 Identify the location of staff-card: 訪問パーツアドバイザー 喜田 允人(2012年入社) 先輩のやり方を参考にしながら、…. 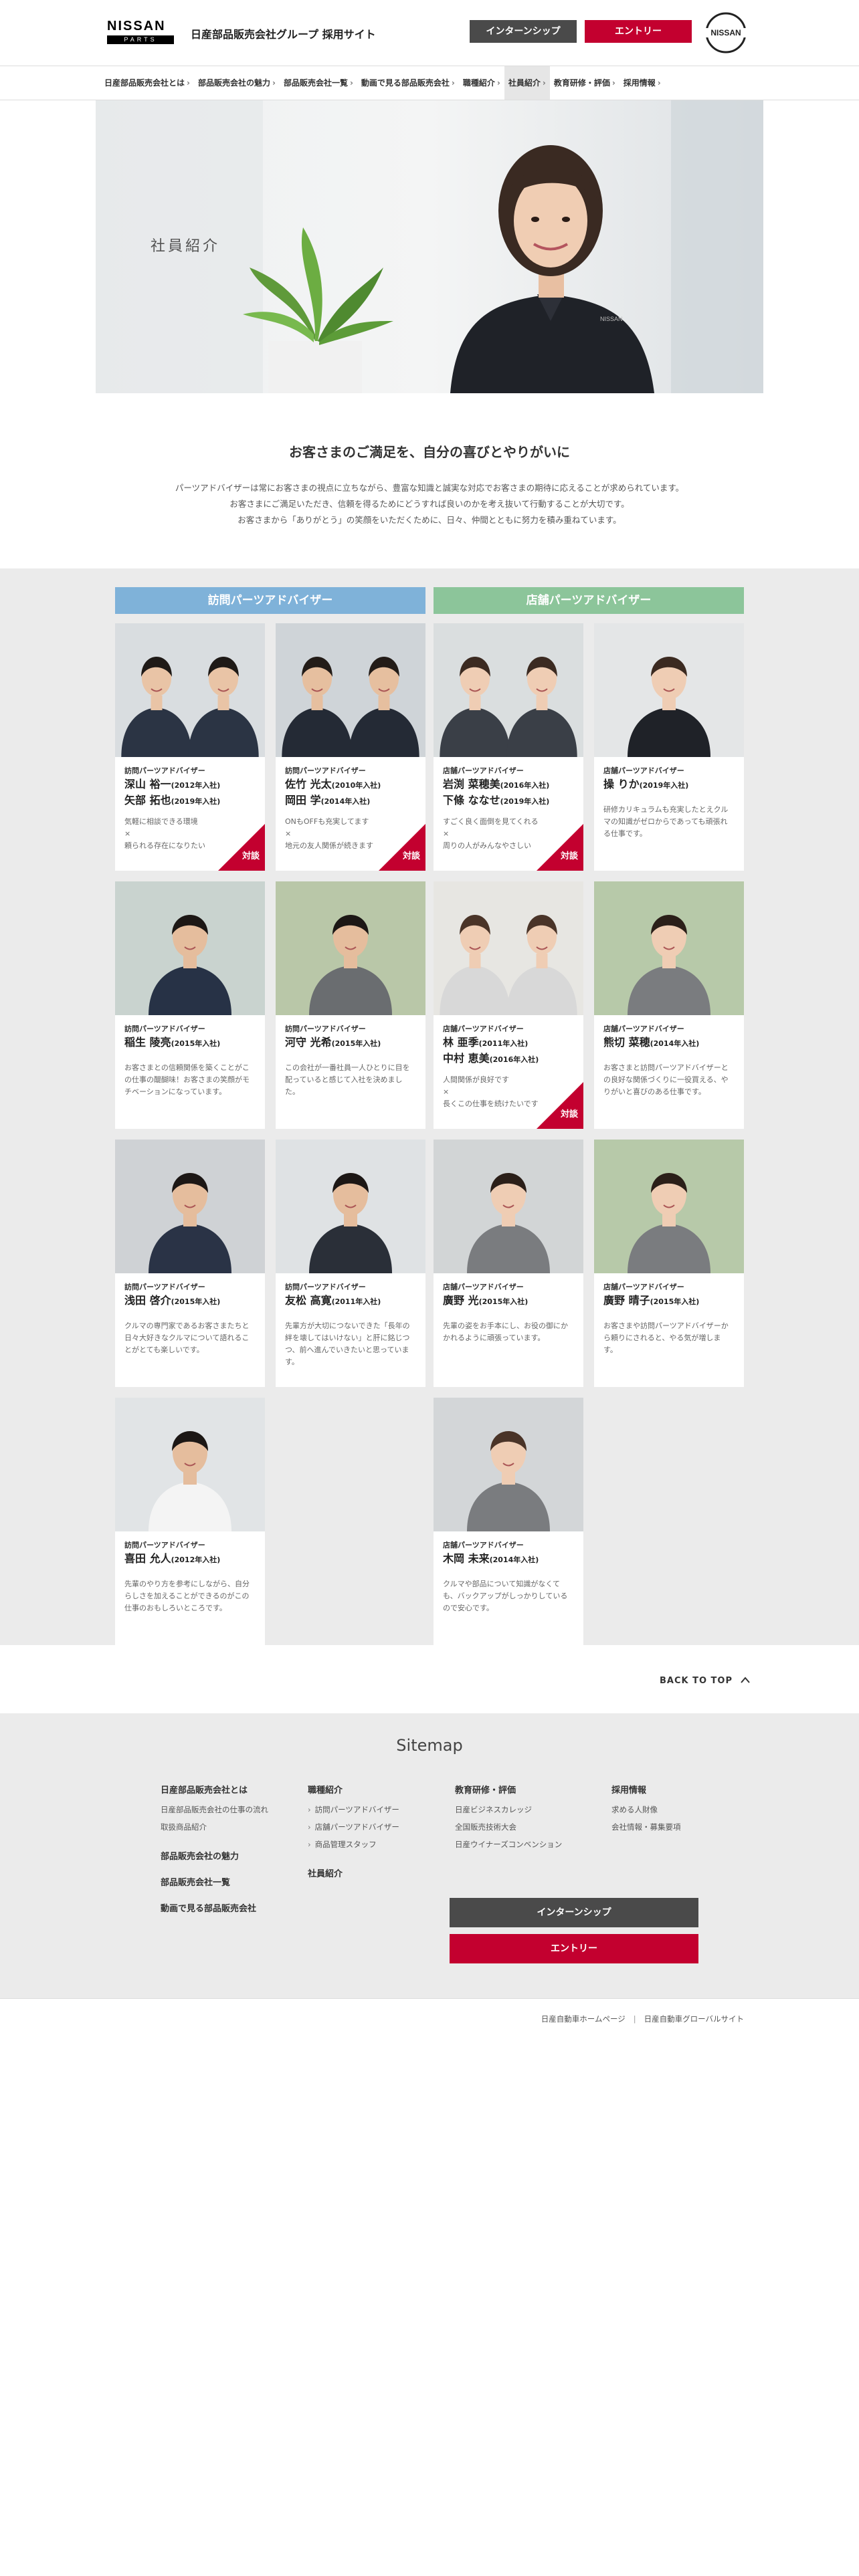
(190, 1522).